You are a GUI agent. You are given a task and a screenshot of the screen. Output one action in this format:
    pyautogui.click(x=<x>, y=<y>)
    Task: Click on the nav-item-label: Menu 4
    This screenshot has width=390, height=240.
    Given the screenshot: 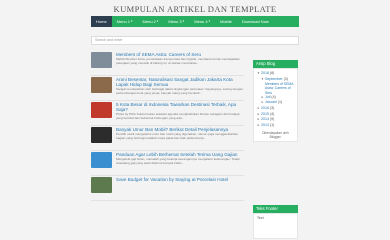 What is the action you would take?
    pyautogui.click(x=201, y=21)
    